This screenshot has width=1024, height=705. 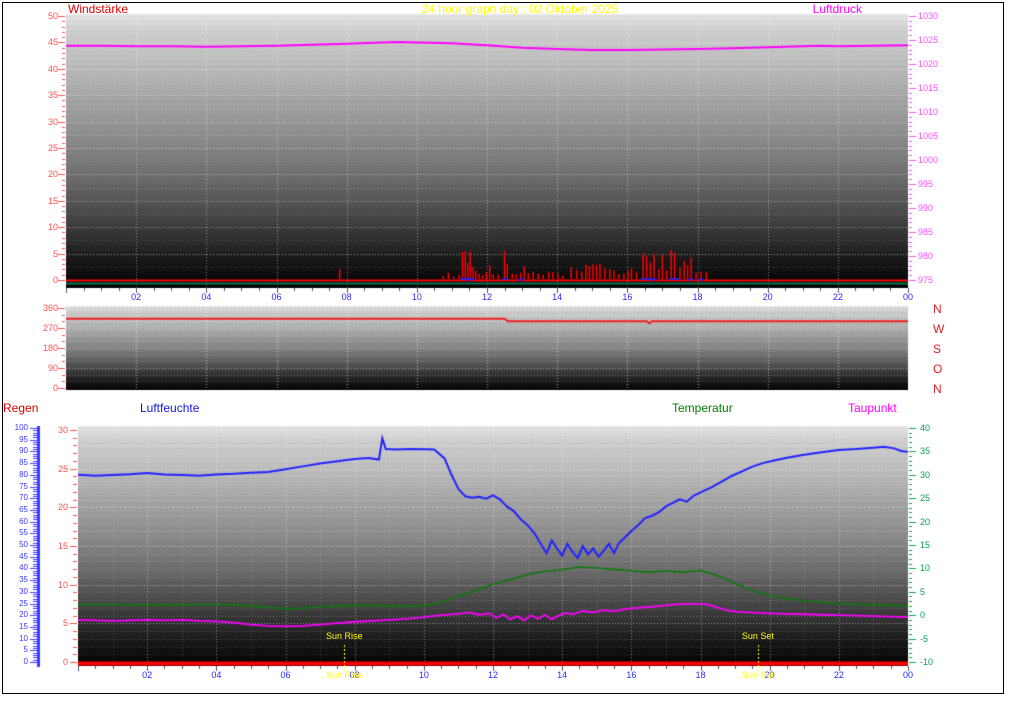 What do you see at coordinates (928, 16) in the screenshot?
I see `pressure-axis-label: 1030` at bounding box center [928, 16].